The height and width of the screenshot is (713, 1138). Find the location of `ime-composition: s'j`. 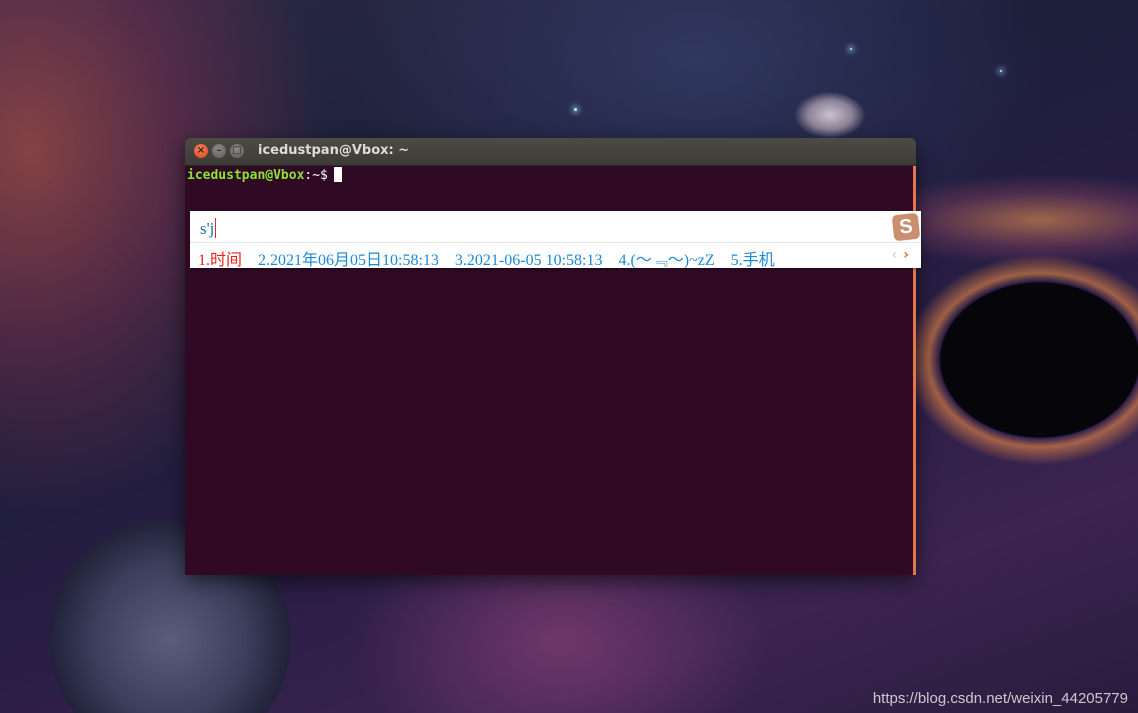

ime-composition: s'j is located at coordinates (208, 228).